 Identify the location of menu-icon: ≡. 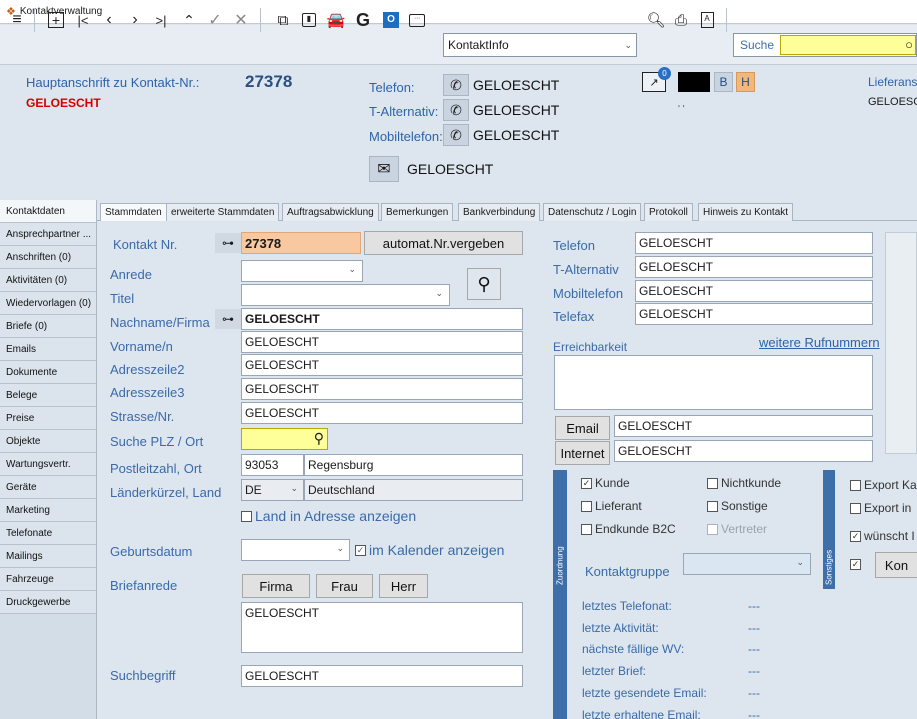
(17, 20).